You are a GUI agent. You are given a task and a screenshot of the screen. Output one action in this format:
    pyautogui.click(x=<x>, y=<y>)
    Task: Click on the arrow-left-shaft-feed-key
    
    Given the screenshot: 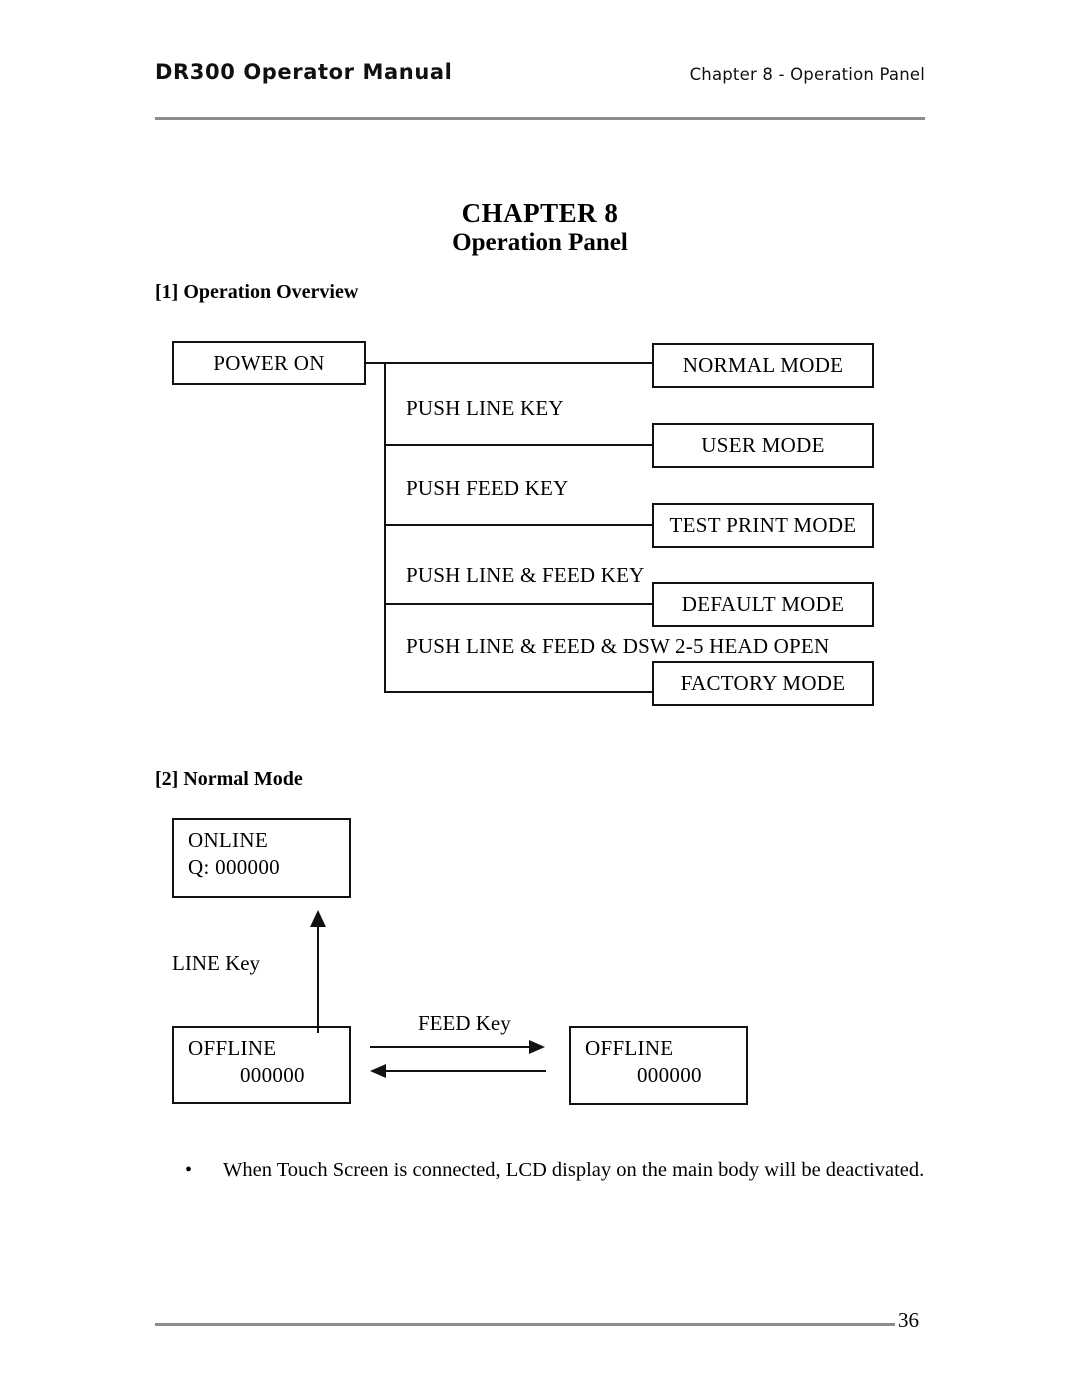 What is the action you would take?
    pyautogui.click(x=466, y=1071)
    